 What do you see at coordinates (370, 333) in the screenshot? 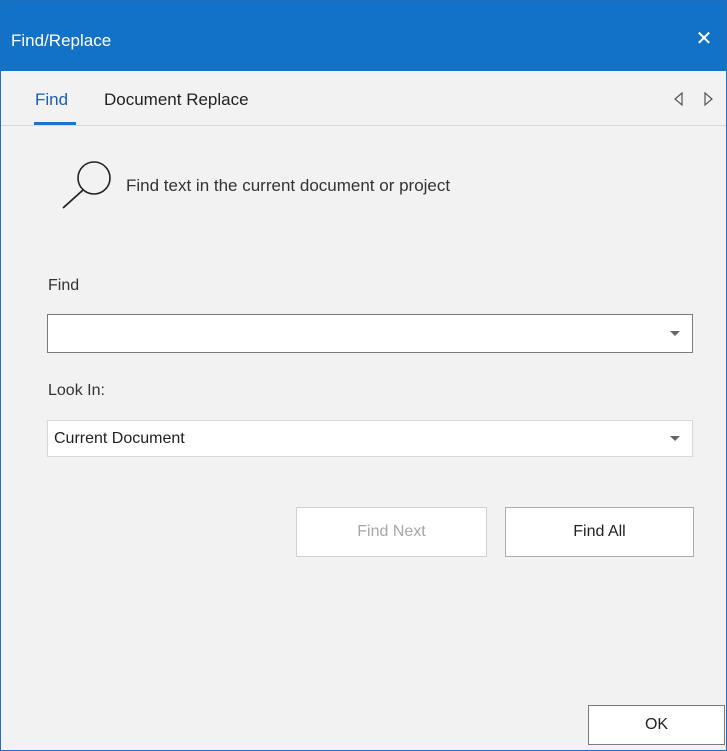
I see `find-combobox` at bounding box center [370, 333].